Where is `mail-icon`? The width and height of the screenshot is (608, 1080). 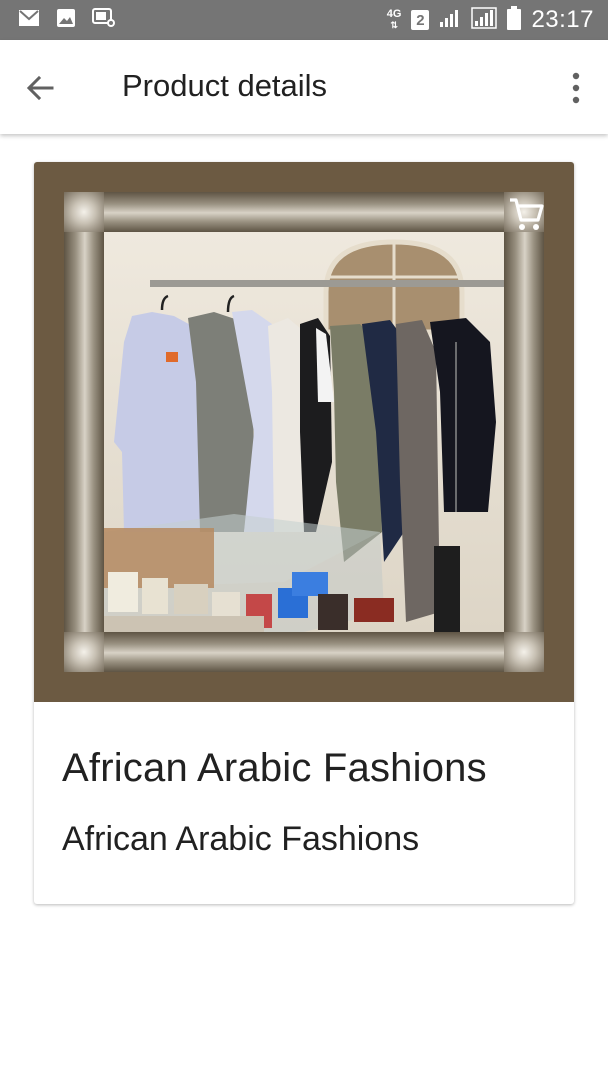
mail-icon is located at coordinates (29, 20).